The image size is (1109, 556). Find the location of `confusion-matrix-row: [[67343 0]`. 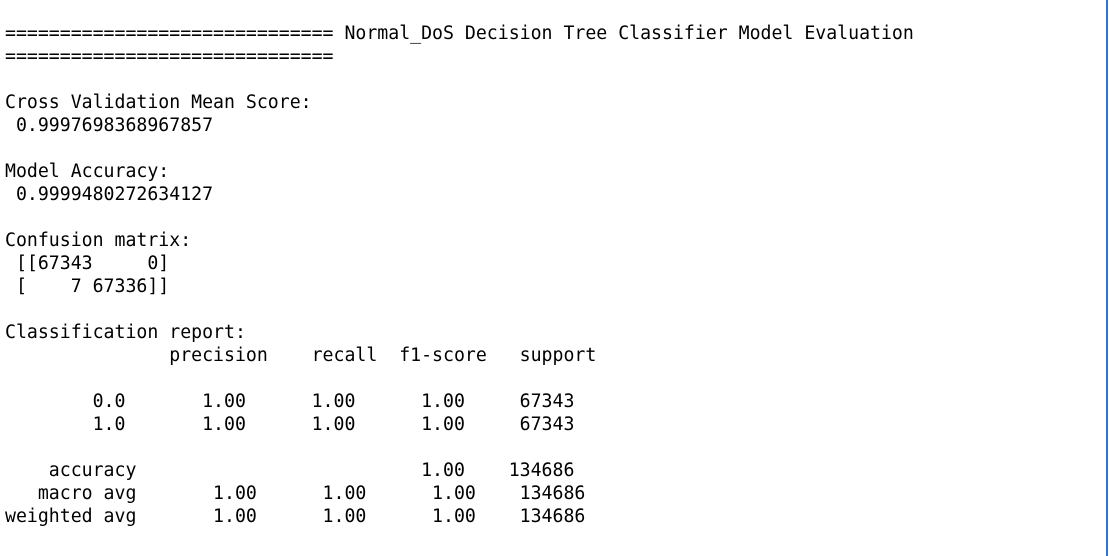

confusion-matrix-row: [[67343 0] is located at coordinates (87, 263).